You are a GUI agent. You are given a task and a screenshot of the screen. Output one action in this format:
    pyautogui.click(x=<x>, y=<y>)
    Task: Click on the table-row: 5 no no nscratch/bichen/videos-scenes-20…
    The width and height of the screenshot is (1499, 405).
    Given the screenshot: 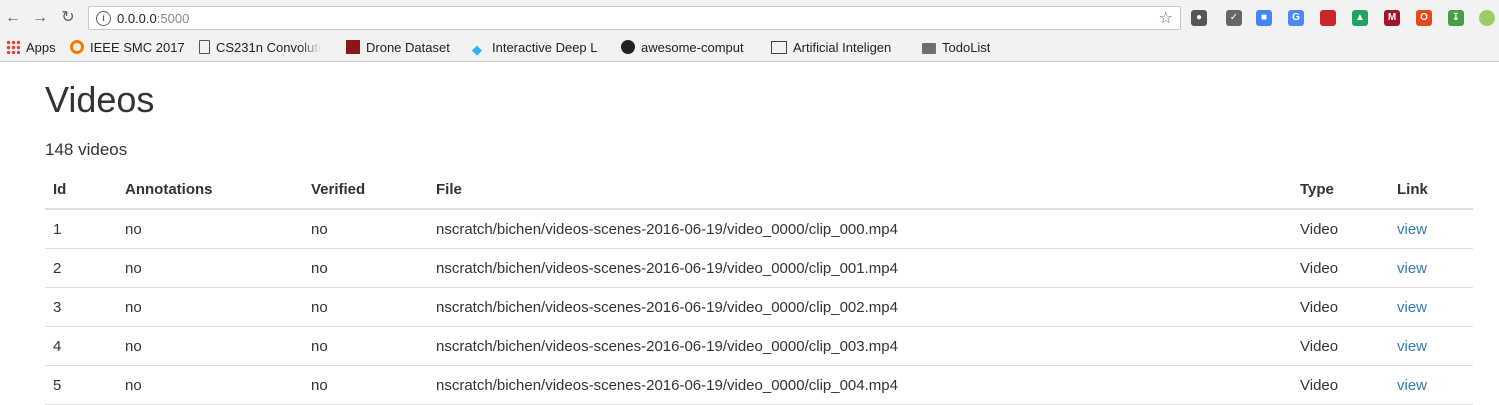 What is the action you would take?
    pyautogui.click(x=759, y=385)
    